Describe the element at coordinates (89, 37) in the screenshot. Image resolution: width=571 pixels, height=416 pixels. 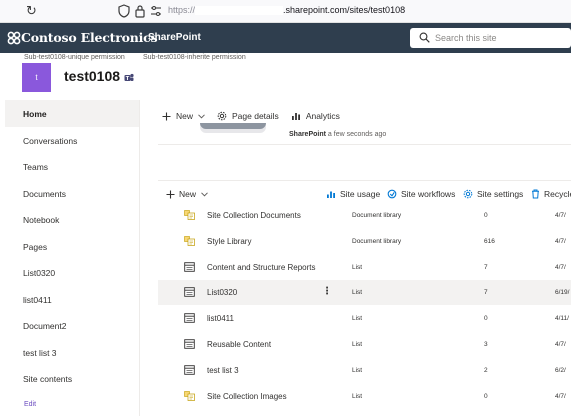
I see `brand-name: Contoso Electronics` at that location.